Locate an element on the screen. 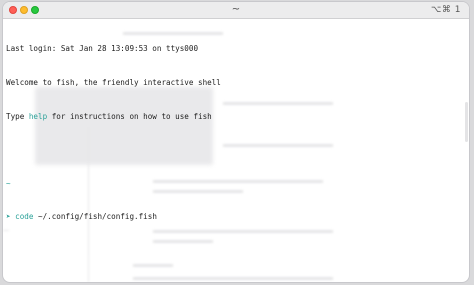  command-name: code is located at coordinates (24, 217).